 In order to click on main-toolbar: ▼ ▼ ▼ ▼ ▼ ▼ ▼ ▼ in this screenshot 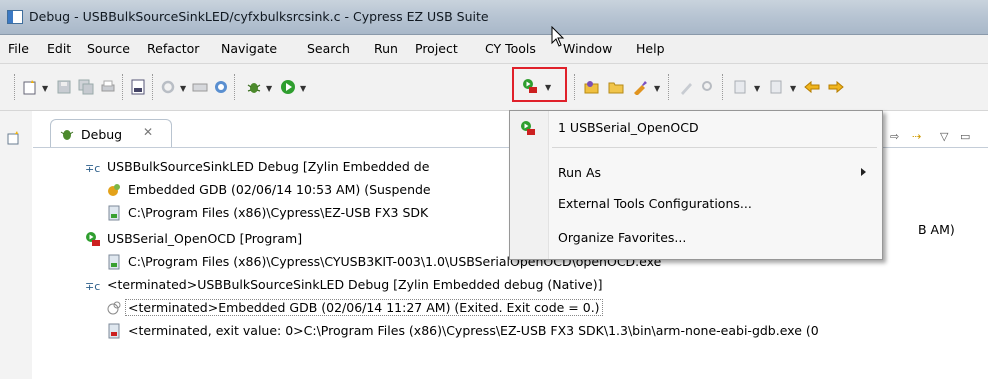, I will do `click(494, 87)`.